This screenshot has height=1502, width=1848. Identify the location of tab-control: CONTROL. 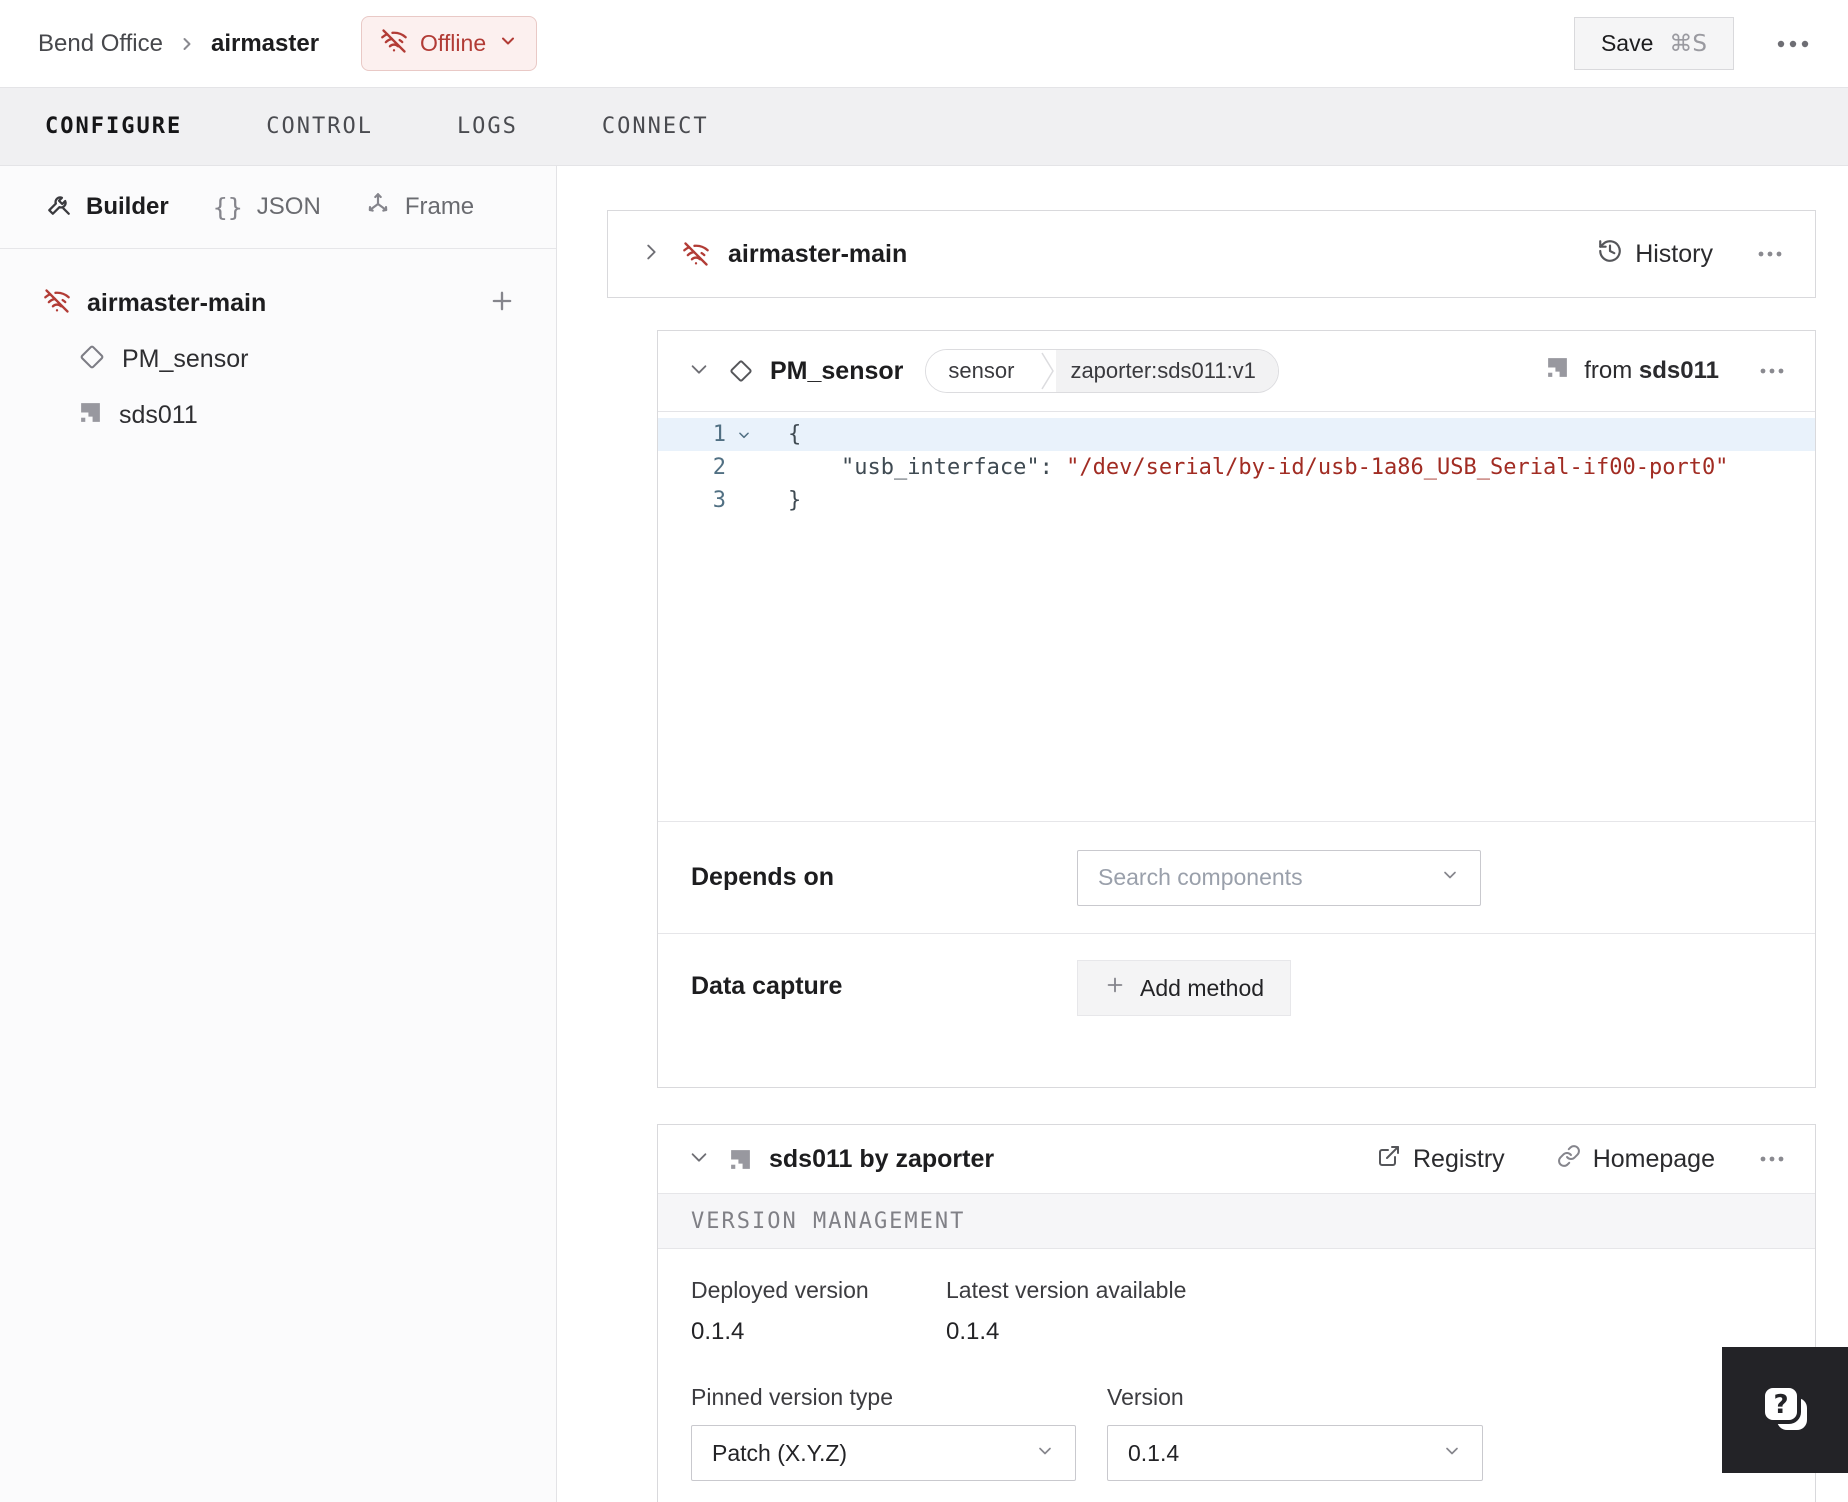
(319, 126).